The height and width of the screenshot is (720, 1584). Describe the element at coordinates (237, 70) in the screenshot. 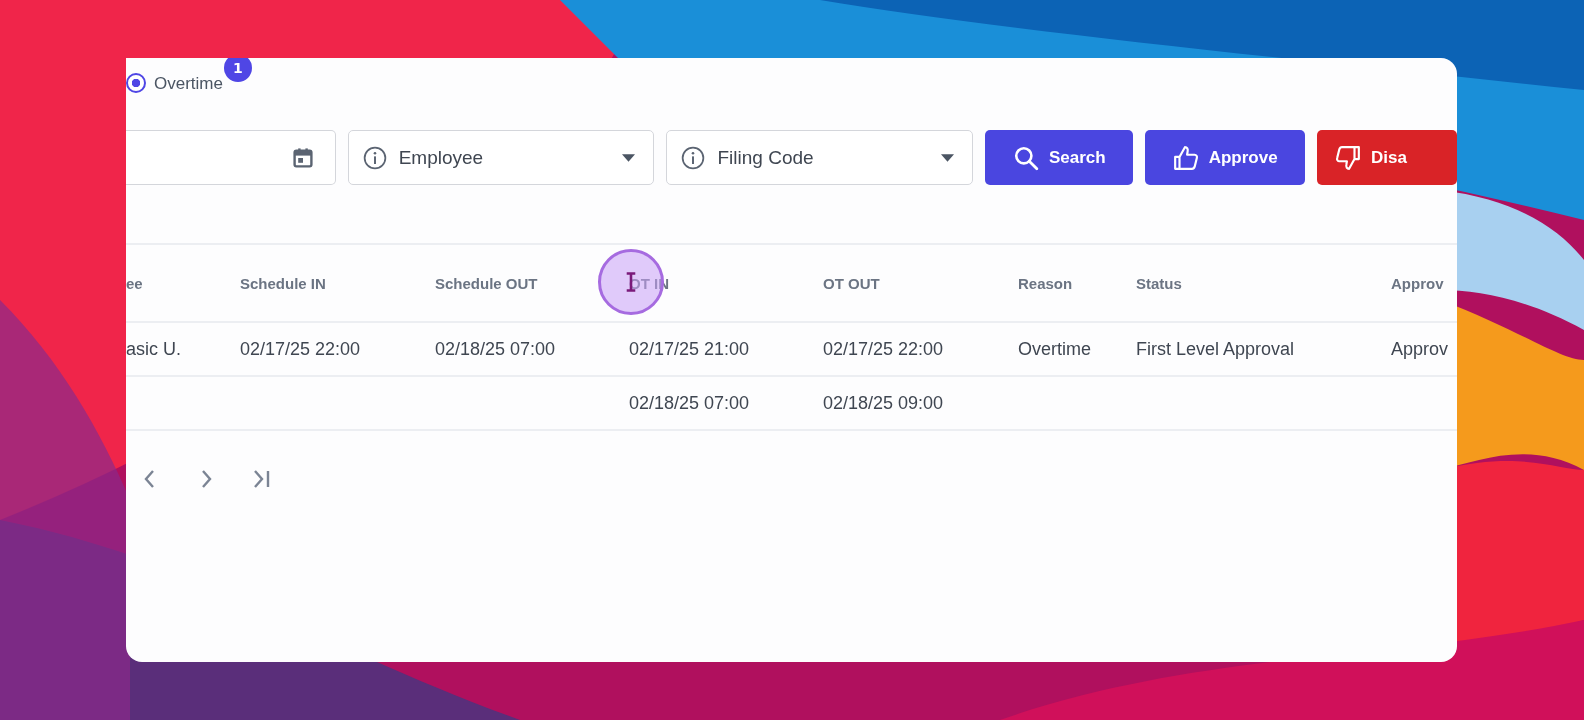

I see `count-badge: 1` at that location.